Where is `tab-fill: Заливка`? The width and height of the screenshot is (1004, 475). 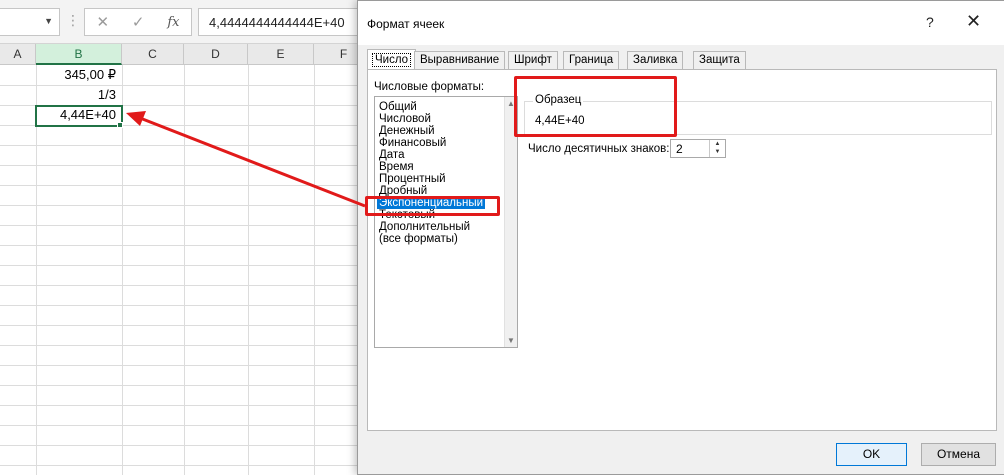 tab-fill: Заливка is located at coordinates (655, 60).